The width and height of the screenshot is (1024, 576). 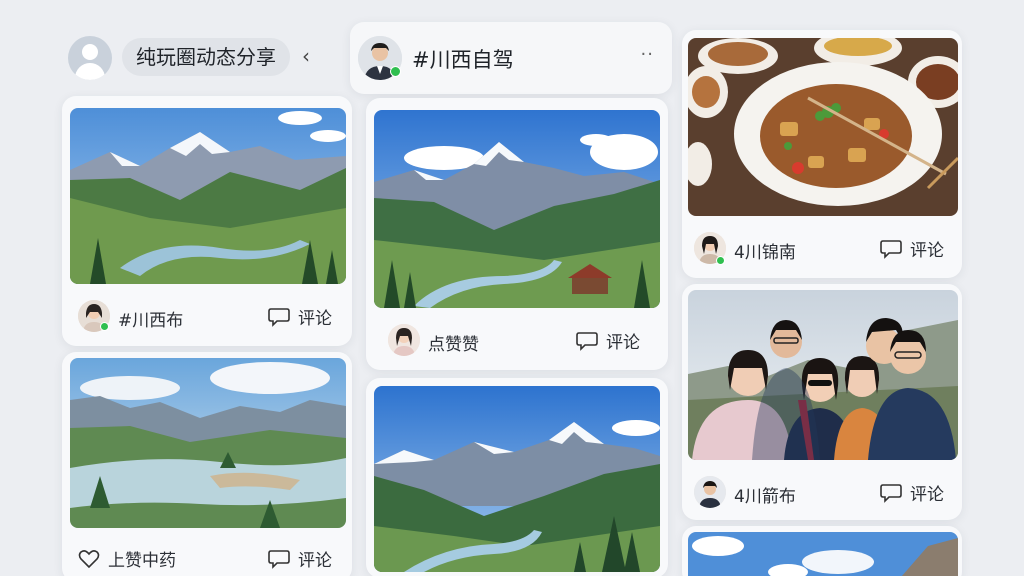 I want to click on post-author-label: #川西布, so click(x=151, y=321).